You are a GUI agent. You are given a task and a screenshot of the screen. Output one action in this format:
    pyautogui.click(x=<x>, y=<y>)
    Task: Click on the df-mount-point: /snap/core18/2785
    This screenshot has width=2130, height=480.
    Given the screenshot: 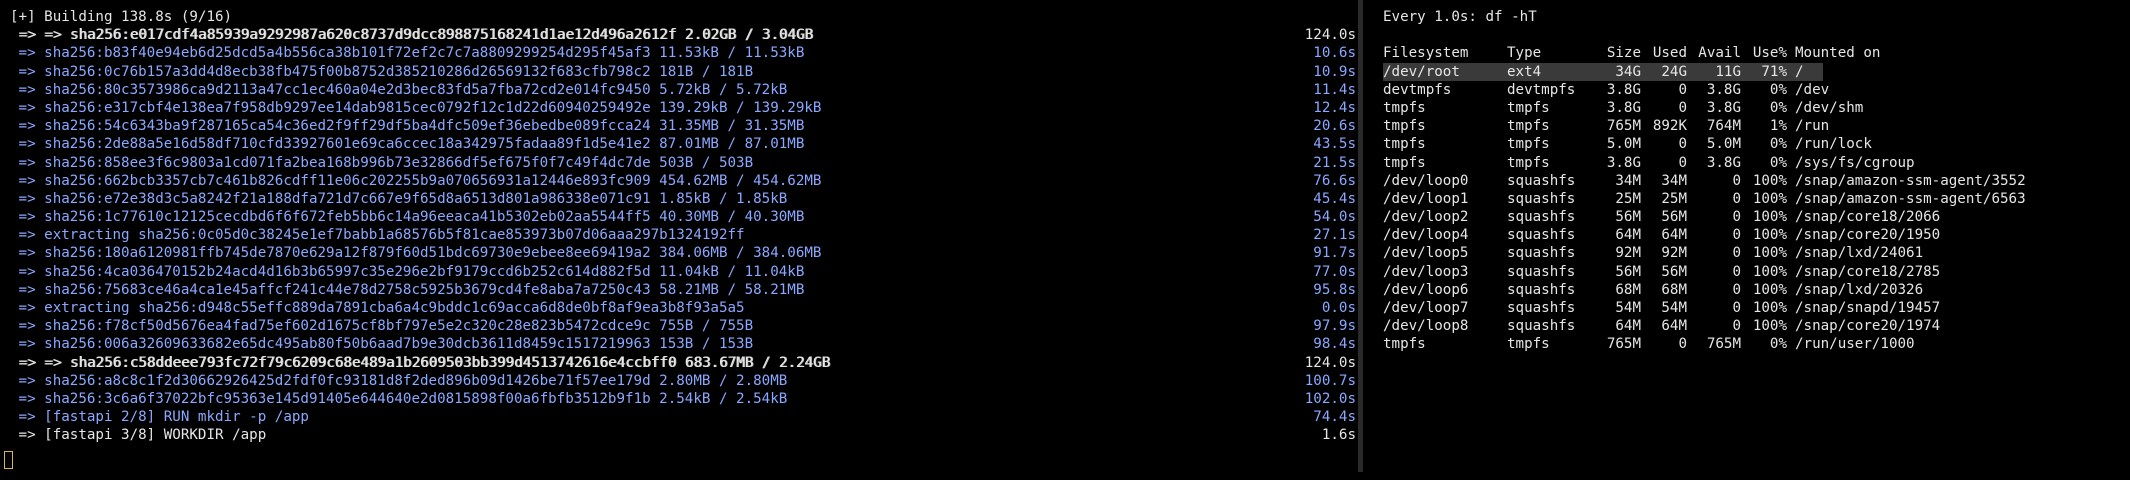 What is the action you would take?
    pyautogui.click(x=1868, y=271)
    